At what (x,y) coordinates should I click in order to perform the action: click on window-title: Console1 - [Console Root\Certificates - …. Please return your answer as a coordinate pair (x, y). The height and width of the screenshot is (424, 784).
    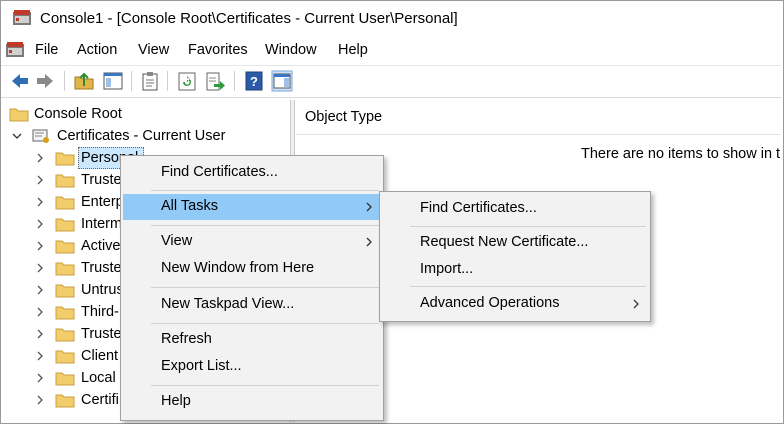
    Looking at the image, I should click on (249, 18).